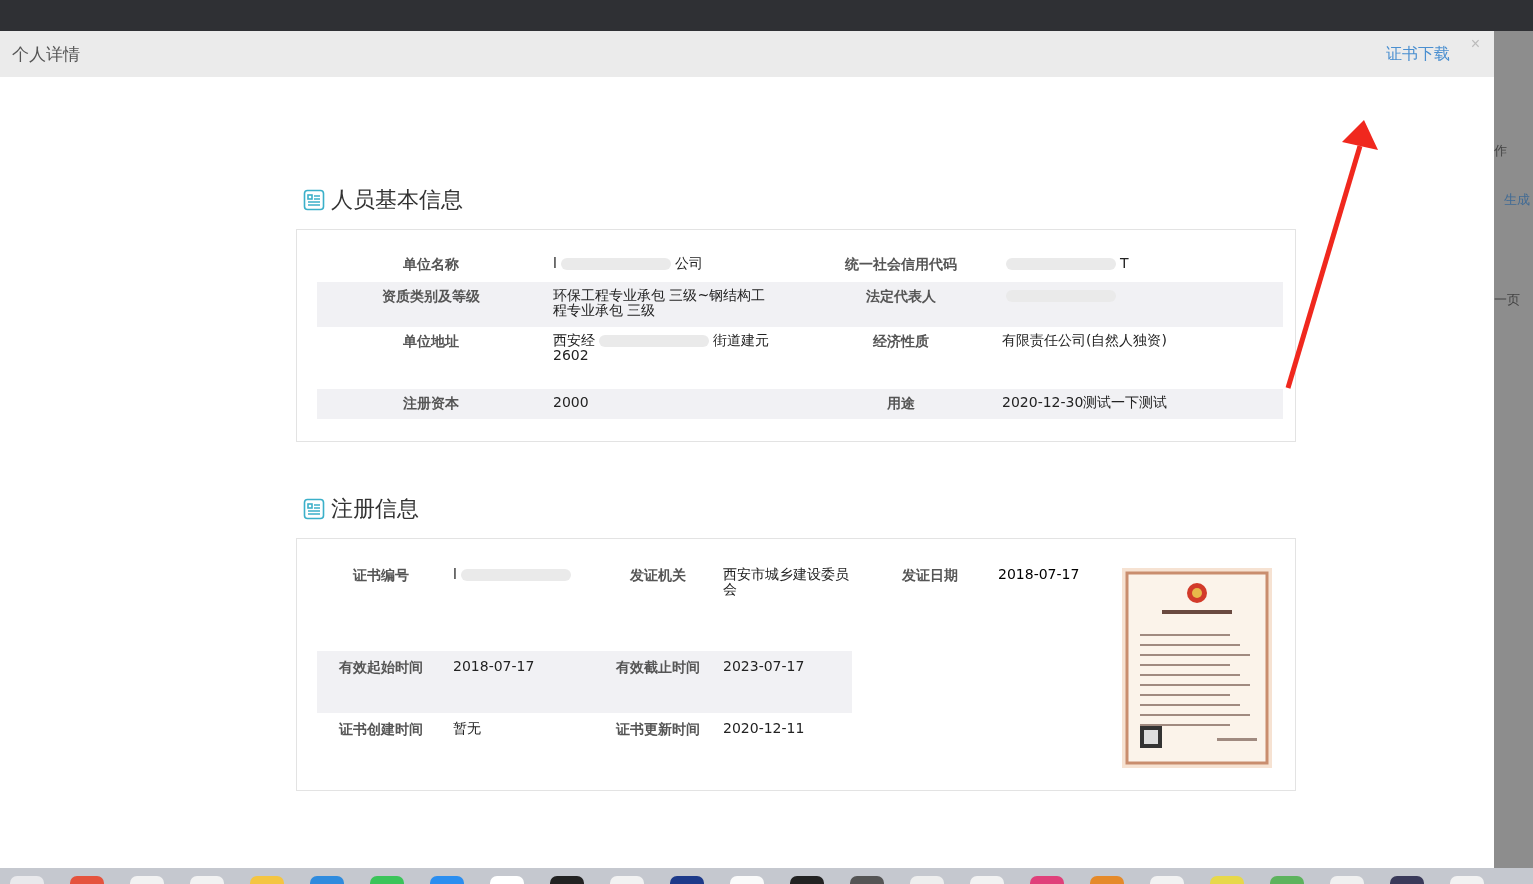  What do you see at coordinates (657, 730) in the screenshot?
I see `field-label: 证书更新时间` at bounding box center [657, 730].